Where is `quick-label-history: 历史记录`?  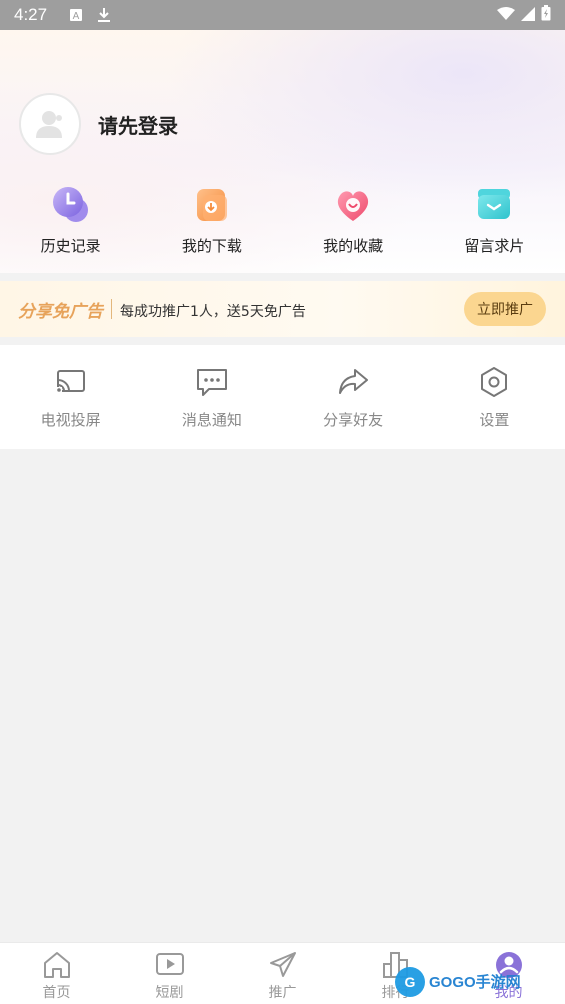
quick-label-history: 历史记录 is located at coordinates (70, 246).